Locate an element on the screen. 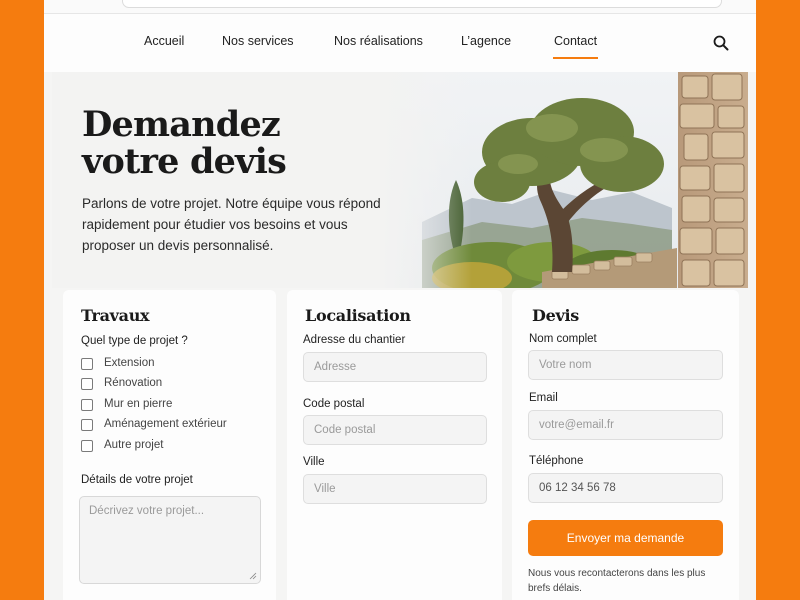  email-placeholder: votre@email.fr is located at coordinates (576, 425).